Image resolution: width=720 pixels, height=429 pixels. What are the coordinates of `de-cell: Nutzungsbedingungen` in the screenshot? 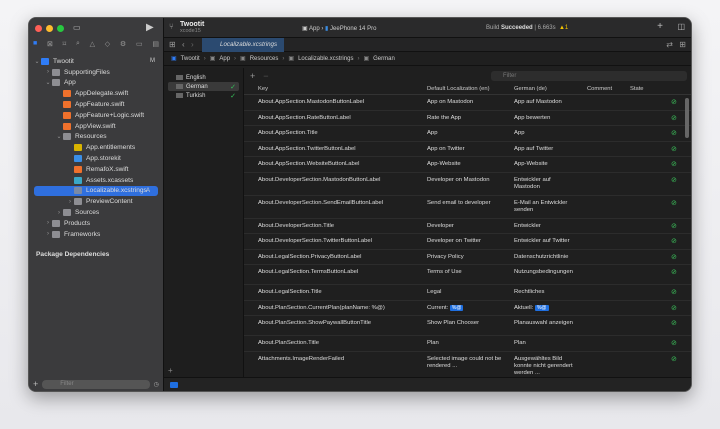 It's located at (546, 272).